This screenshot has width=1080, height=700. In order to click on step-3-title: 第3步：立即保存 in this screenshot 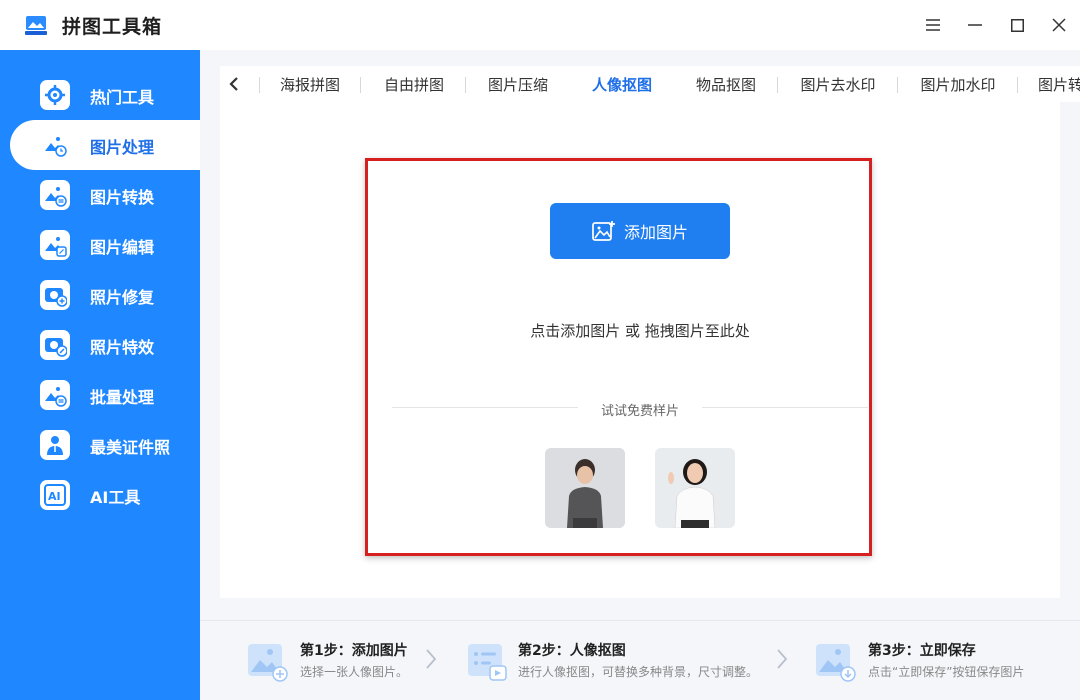, I will do `click(922, 651)`.